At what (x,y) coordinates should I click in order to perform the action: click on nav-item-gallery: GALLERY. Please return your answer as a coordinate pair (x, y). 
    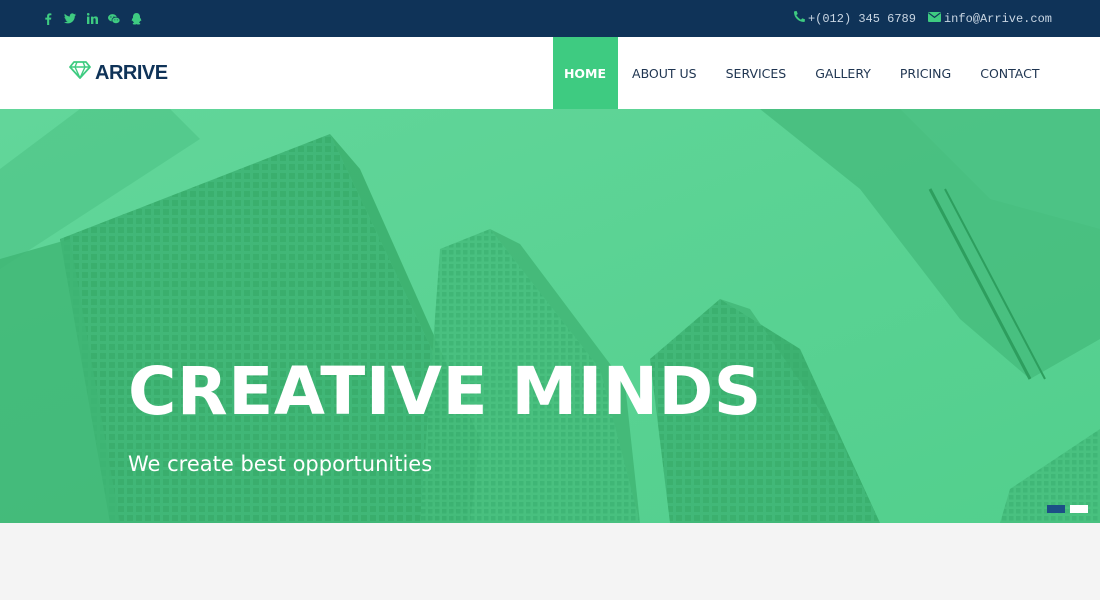
    Looking at the image, I should click on (843, 73).